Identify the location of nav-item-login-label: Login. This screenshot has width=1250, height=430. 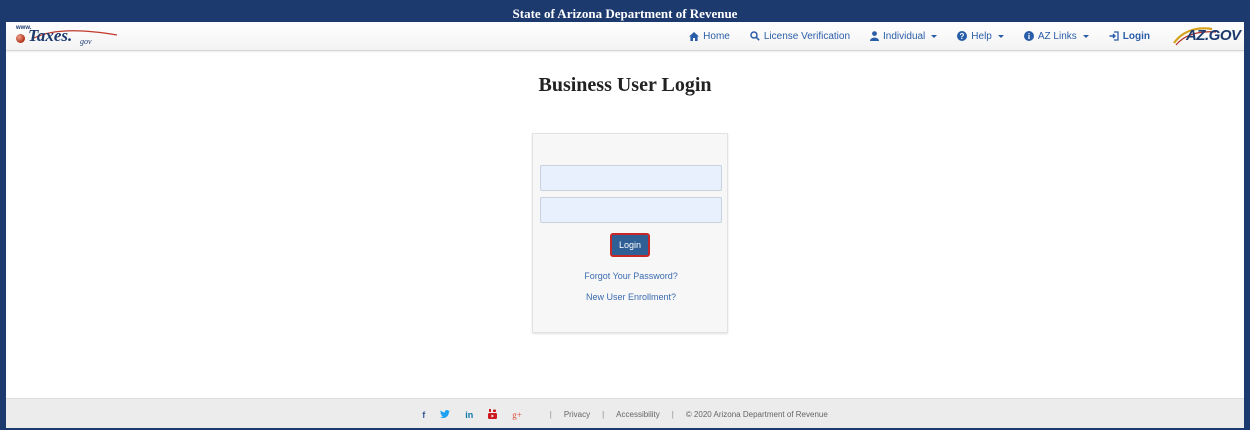
(1136, 36).